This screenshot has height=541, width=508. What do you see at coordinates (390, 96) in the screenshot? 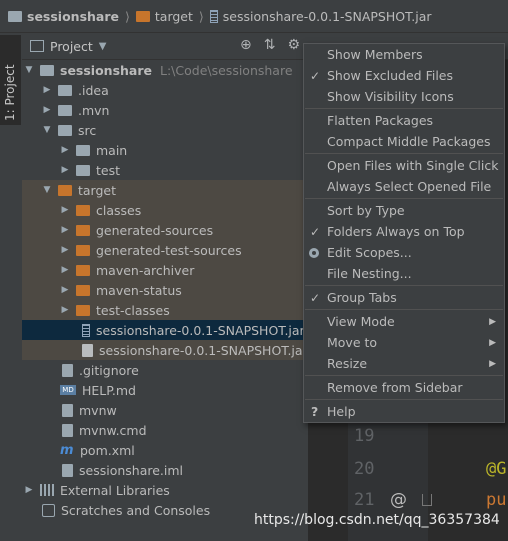
I see `menu-item-label: Show Visibility Icons` at bounding box center [390, 96].